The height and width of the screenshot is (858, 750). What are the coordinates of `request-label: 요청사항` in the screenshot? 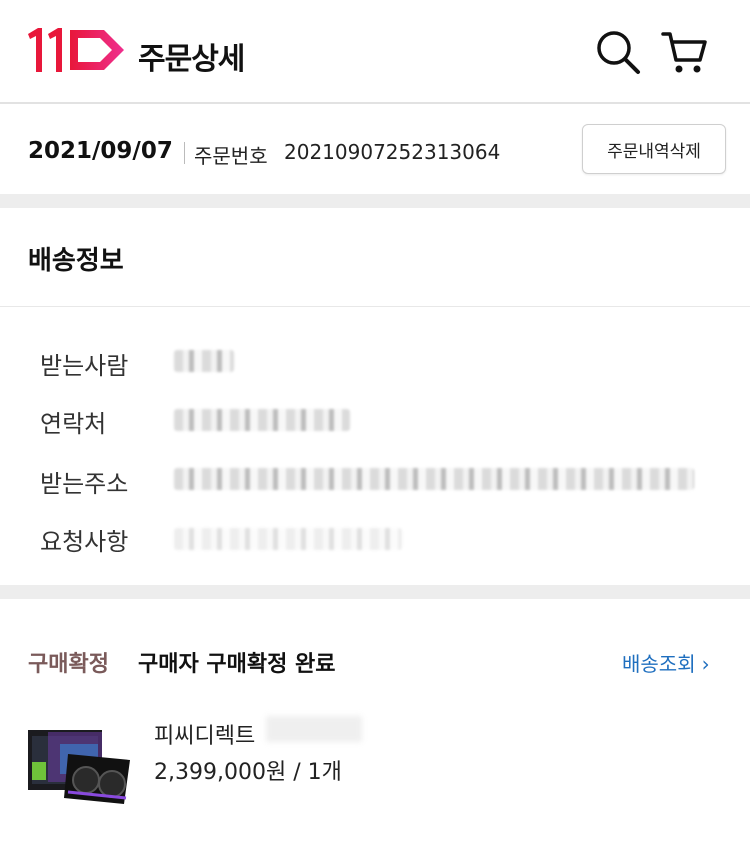 It's located at (84, 542).